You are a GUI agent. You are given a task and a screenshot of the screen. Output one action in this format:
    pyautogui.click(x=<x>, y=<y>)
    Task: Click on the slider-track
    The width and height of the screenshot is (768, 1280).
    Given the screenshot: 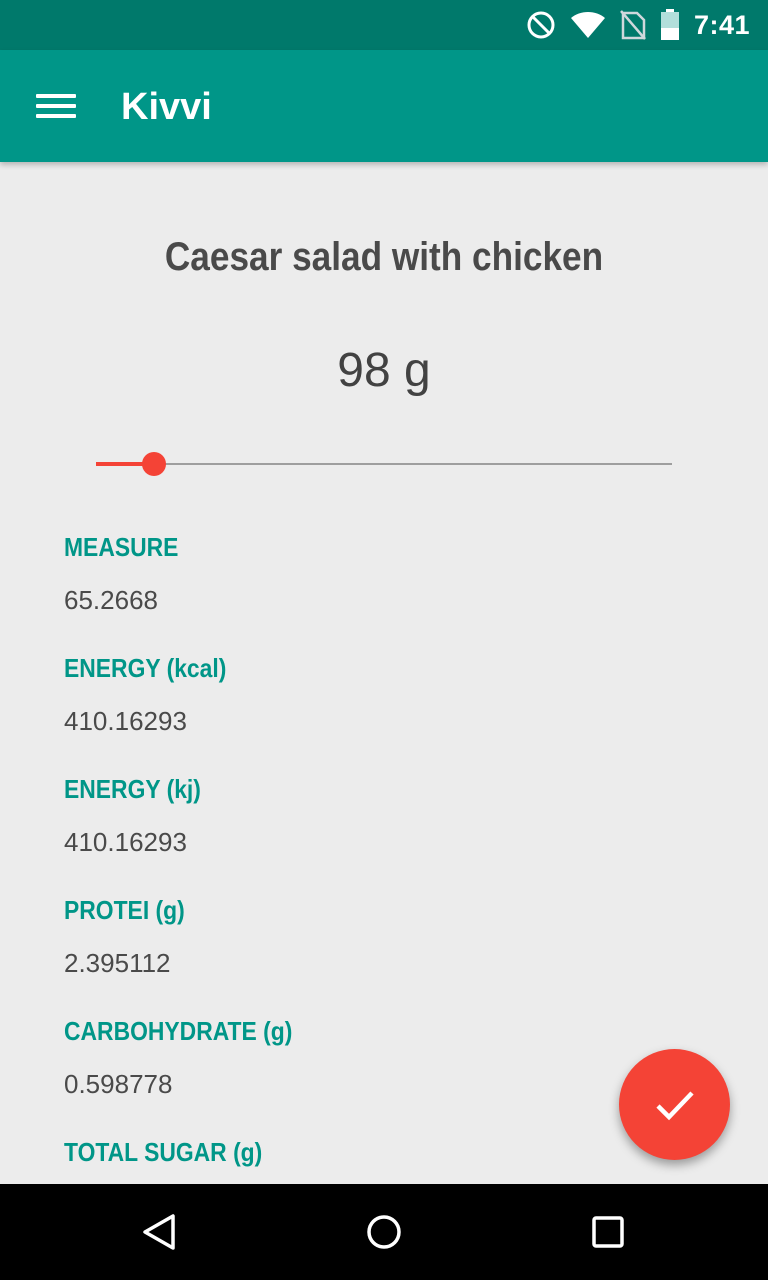 What is the action you would take?
    pyautogui.click(x=384, y=464)
    